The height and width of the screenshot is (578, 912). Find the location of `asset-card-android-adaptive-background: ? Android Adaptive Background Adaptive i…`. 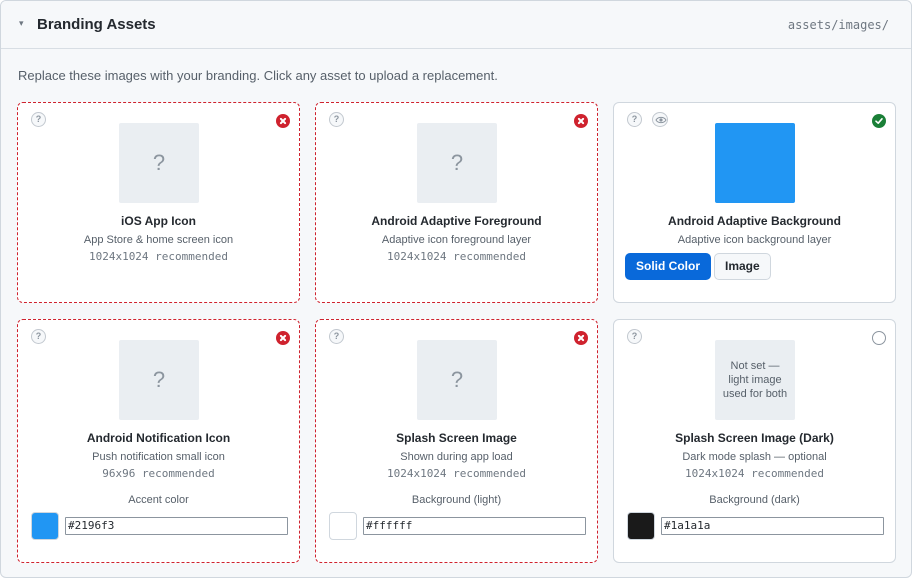

asset-card-android-adaptive-background: ? Android Adaptive Background Adaptive i… is located at coordinates (754, 202).